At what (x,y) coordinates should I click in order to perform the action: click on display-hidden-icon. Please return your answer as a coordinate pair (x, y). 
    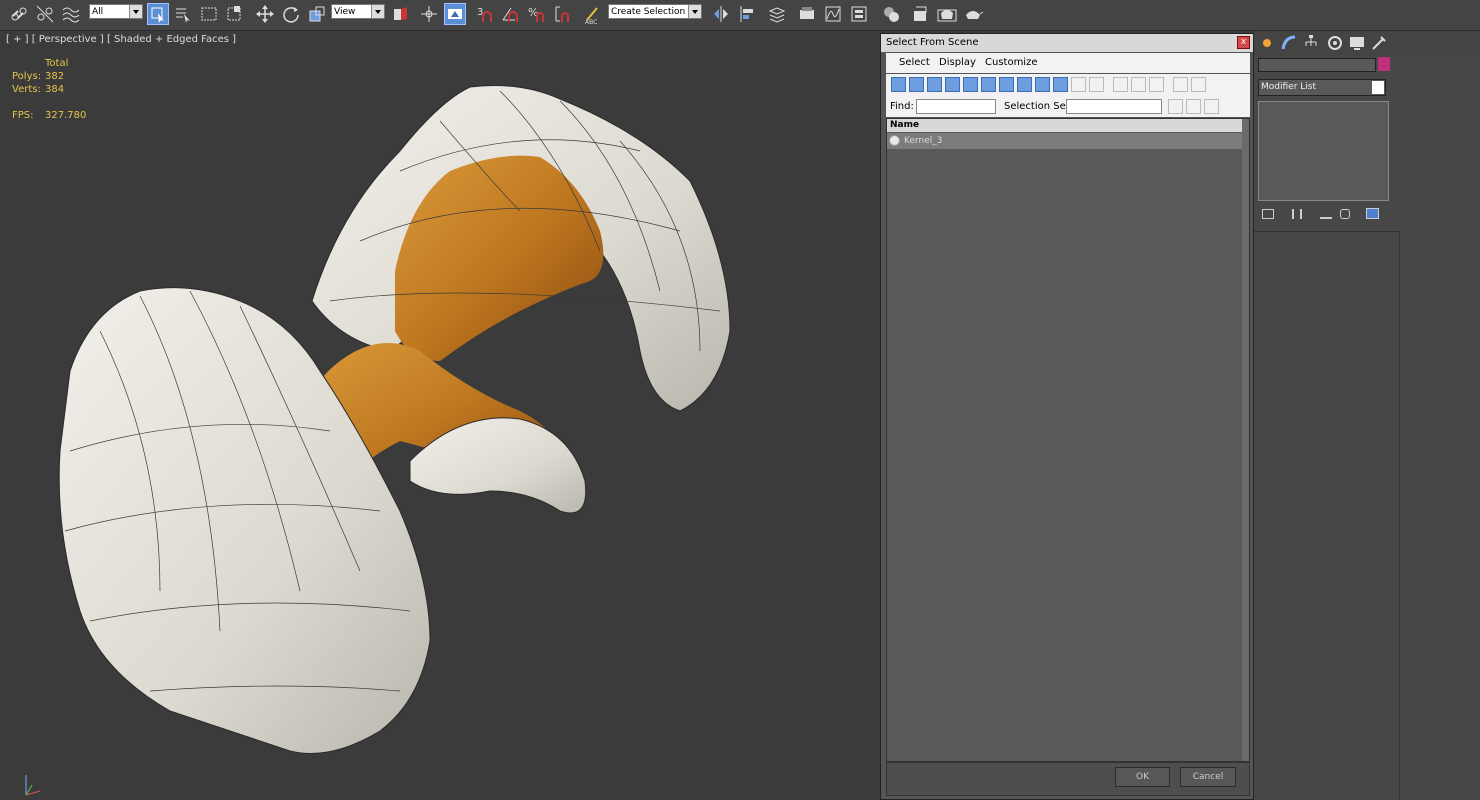
    Looking at the image, I should click on (1096, 84).